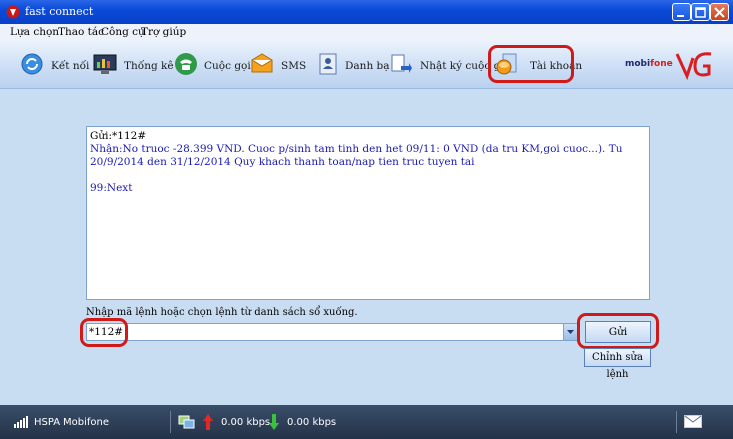 The width and height of the screenshot is (733, 439). What do you see at coordinates (227, 66) in the screenshot?
I see `calls-label: Cuộc gọi` at bounding box center [227, 66].